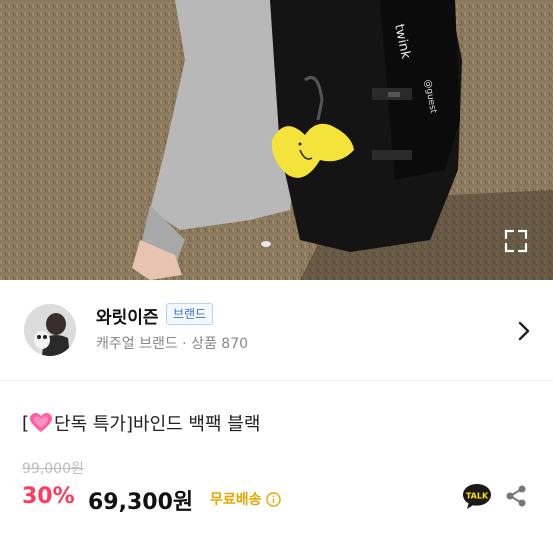  Describe the element at coordinates (524, 331) in the screenshot. I see `chevron-right-icon` at that location.